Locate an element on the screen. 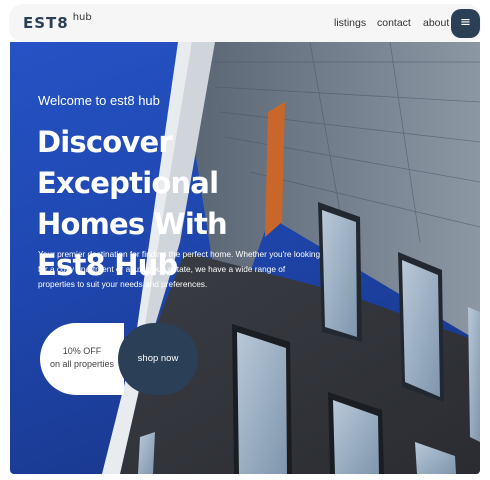 Image resolution: width=490 pixels, height=480 pixels. logo-main: EST8 is located at coordinates (46, 23).